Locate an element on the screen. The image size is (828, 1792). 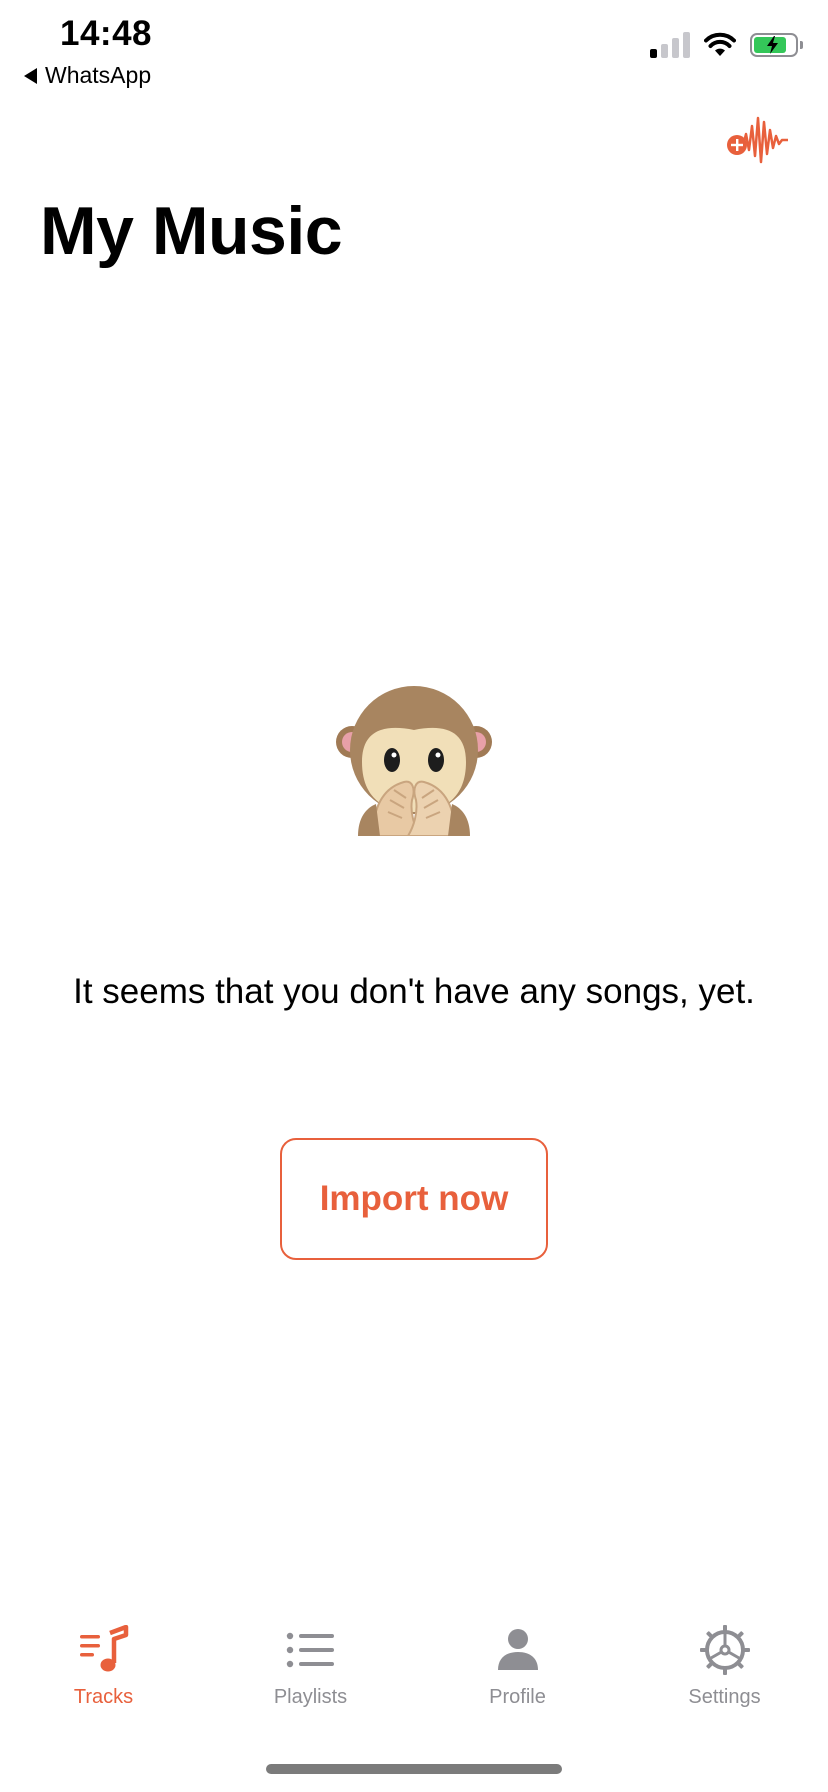
add-audio-waveform-icon is located at coordinates (758, 140).